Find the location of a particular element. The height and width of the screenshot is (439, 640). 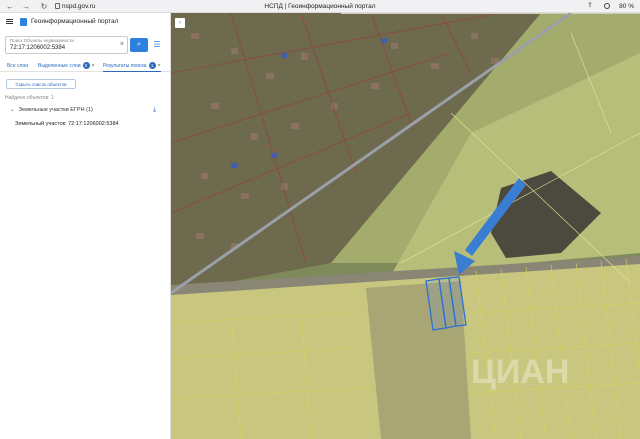

selected-parcel is located at coordinates (446, 303).